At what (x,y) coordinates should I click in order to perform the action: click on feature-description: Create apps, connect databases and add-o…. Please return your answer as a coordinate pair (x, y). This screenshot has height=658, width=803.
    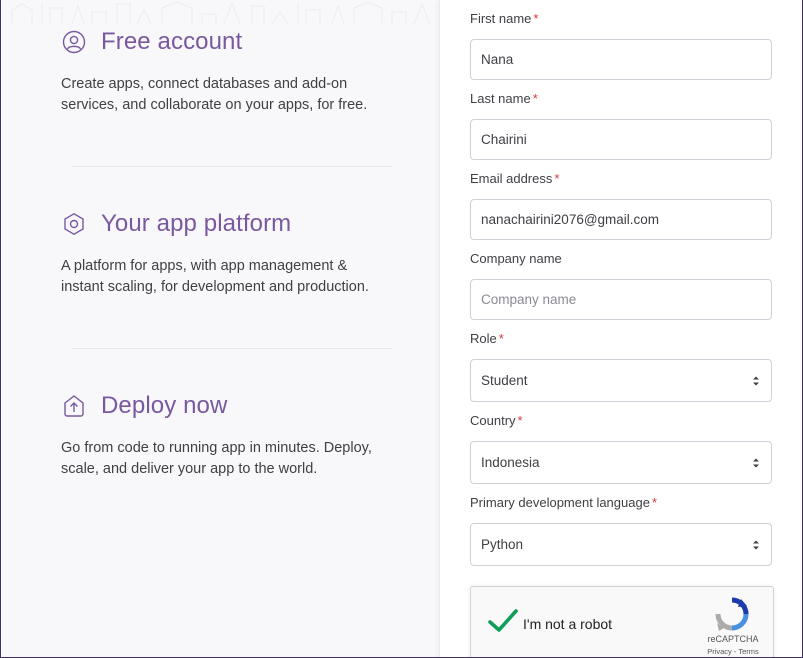
    Looking at the image, I should click on (214, 94).